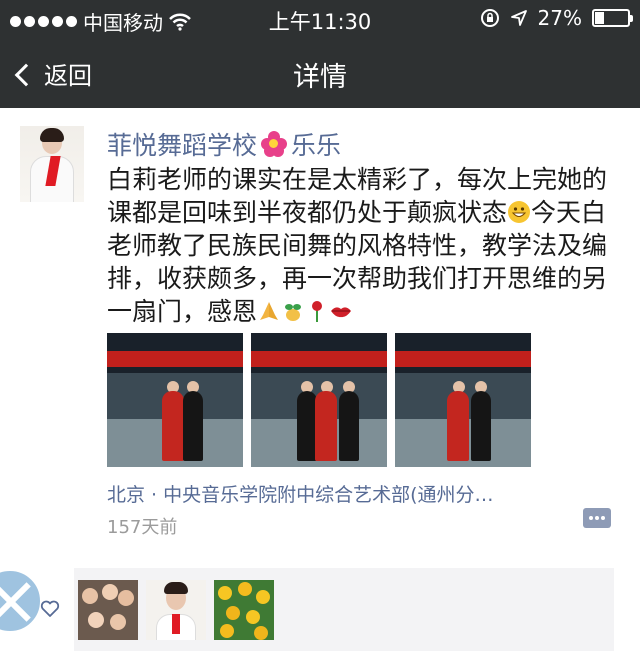  Describe the element at coordinates (176, 610) in the screenshot. I see `woman-red-scarf-avatar` at that location.